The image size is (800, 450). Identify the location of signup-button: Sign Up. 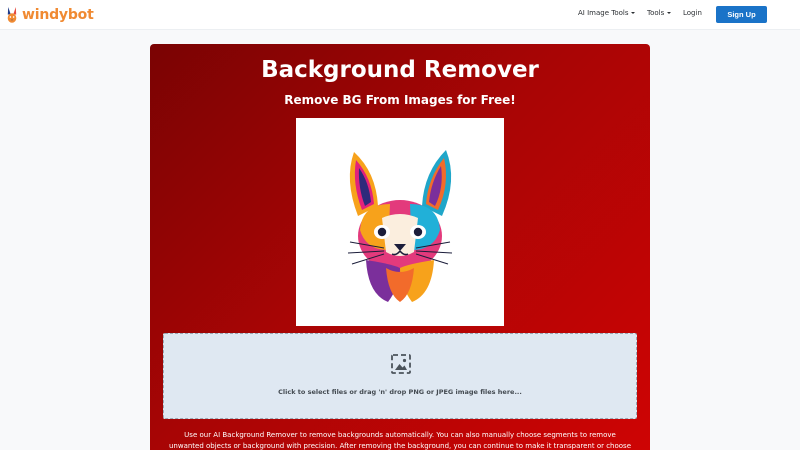
(741, 14).